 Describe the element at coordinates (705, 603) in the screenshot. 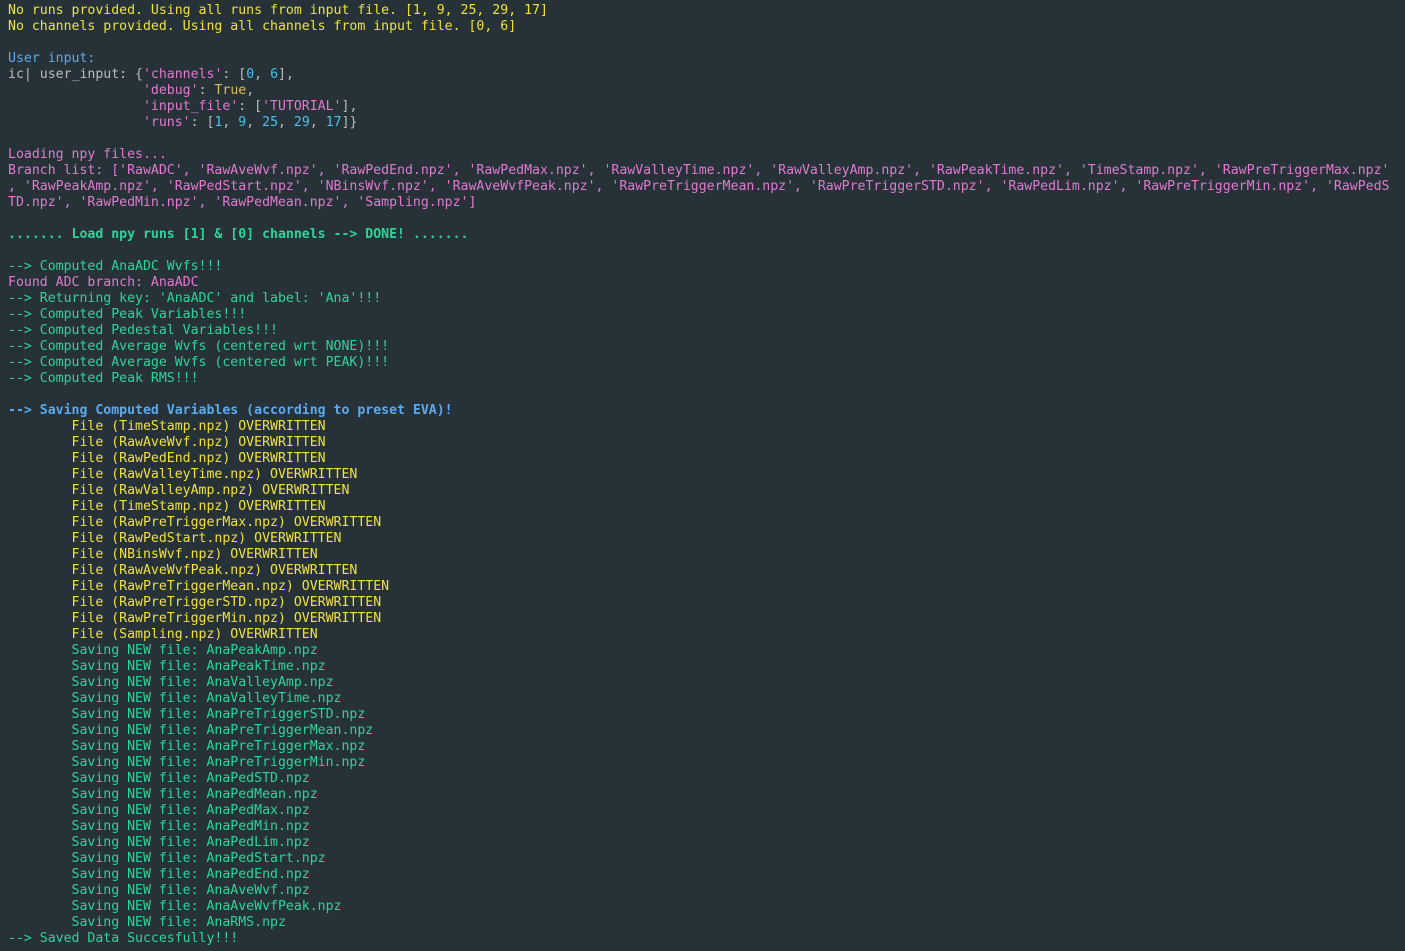

I see `terminal-line: File (RawPreTriggerSTD.npz) OVERWRITTEN` at that location.